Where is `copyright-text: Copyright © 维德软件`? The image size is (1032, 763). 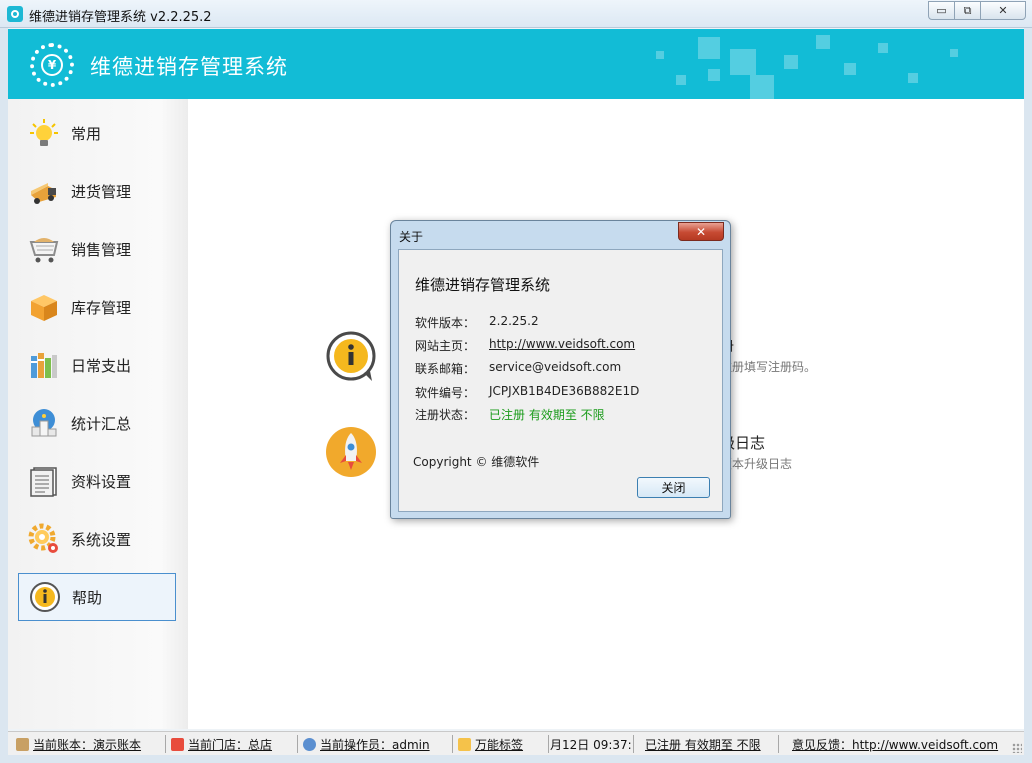
copyright-text: Copyright © 维德软件 is located at coordinates (476, 462).